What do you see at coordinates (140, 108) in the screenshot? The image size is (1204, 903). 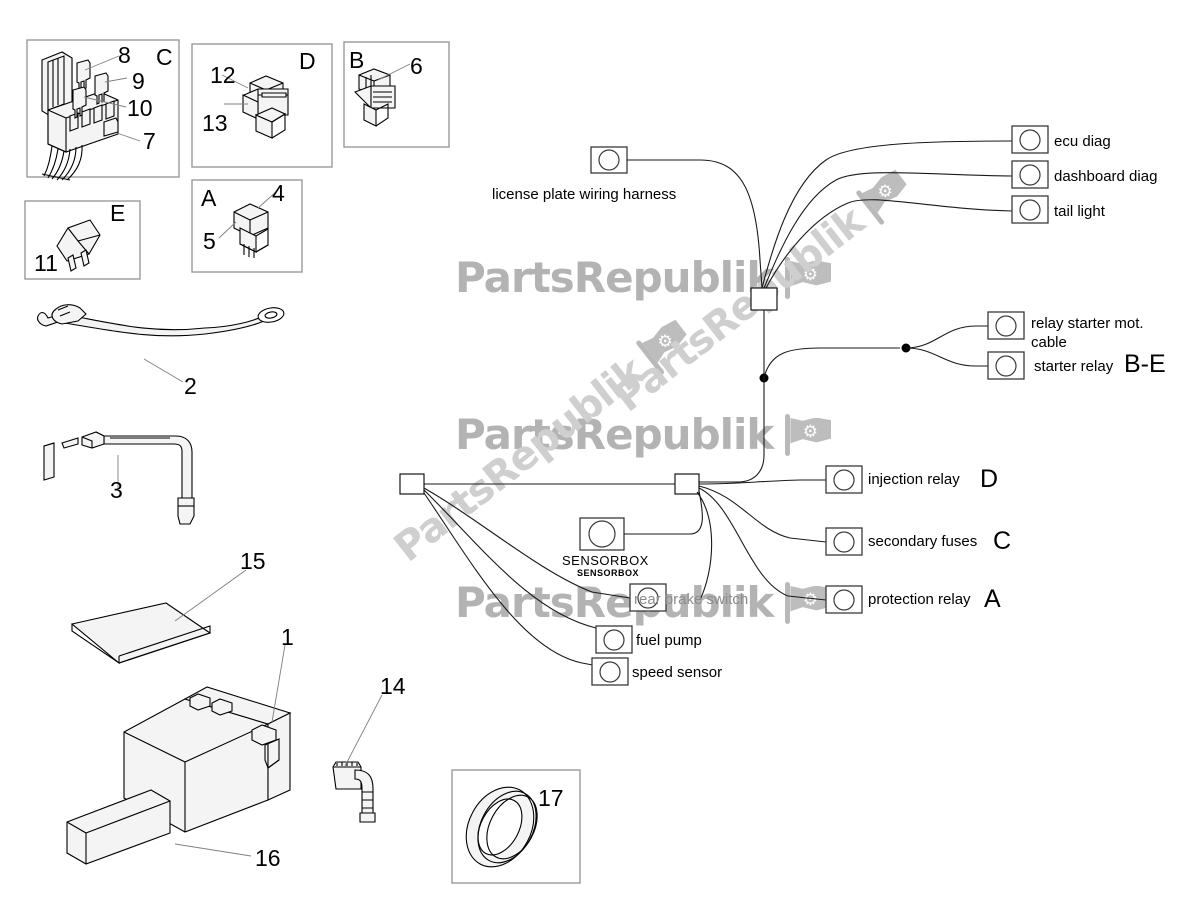 I see `callout-10: 10` at bounding box center [140, 108].